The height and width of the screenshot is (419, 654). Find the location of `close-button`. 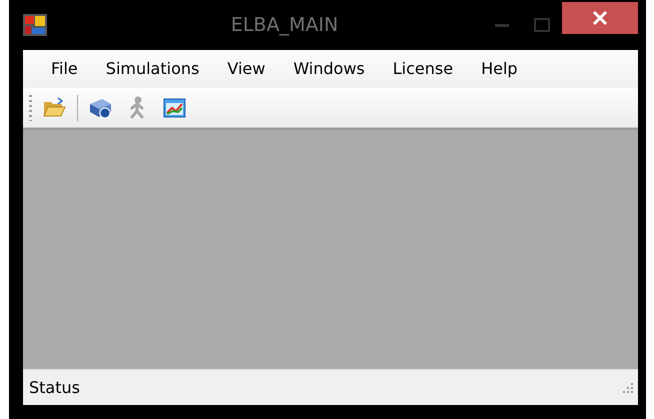

close-button is located at coordinates (600, 18).